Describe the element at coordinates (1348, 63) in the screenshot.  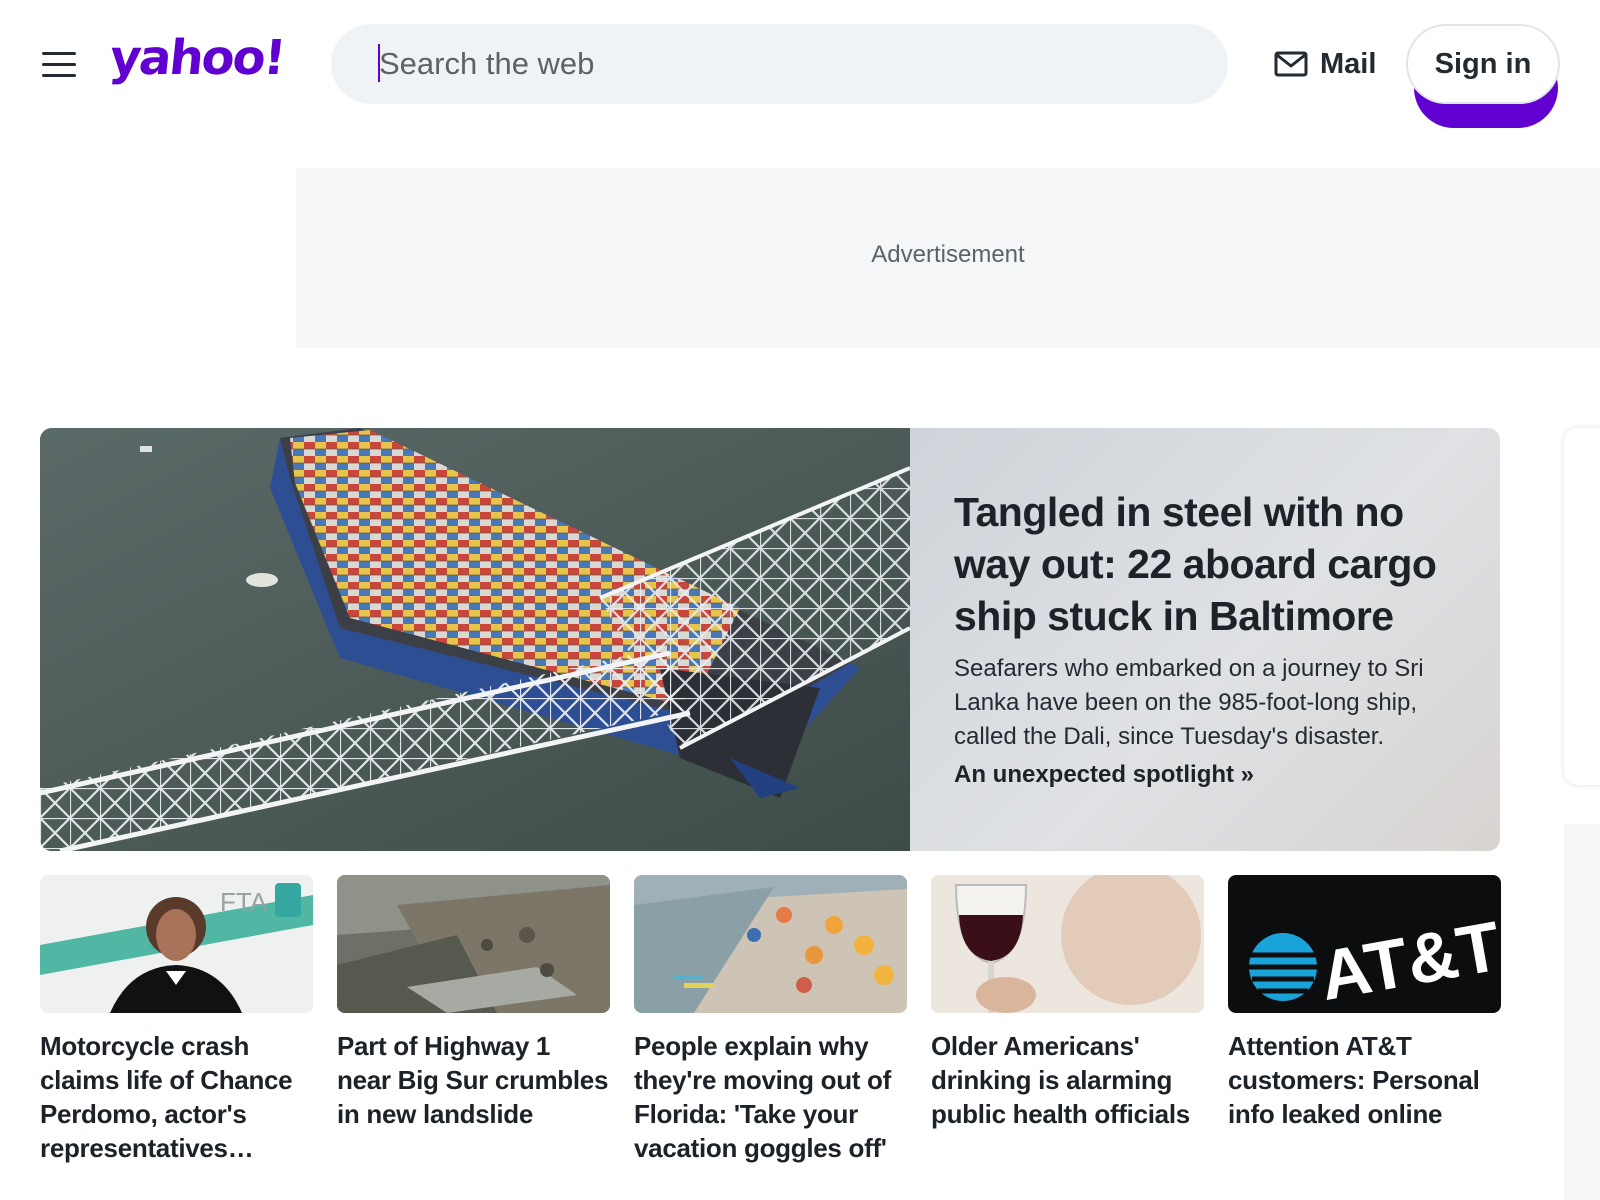
I see `mail-label: Mail` at that location.